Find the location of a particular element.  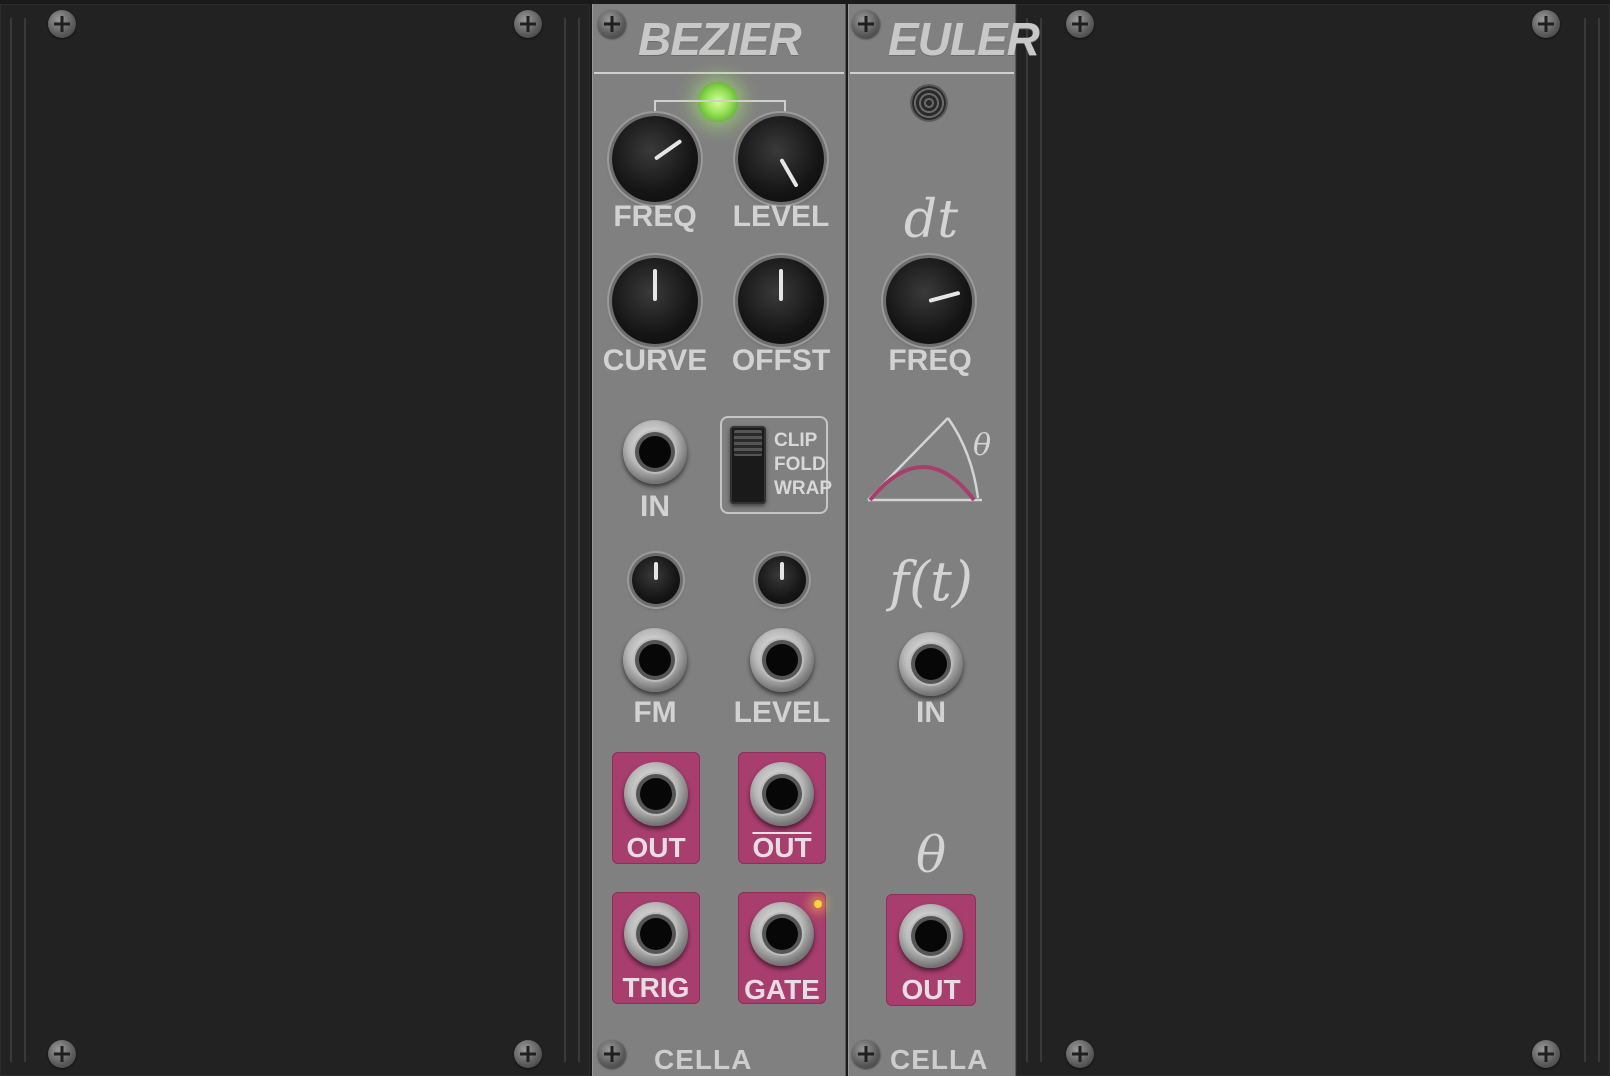

fm-label: FM is located at coordinates (655, 712).